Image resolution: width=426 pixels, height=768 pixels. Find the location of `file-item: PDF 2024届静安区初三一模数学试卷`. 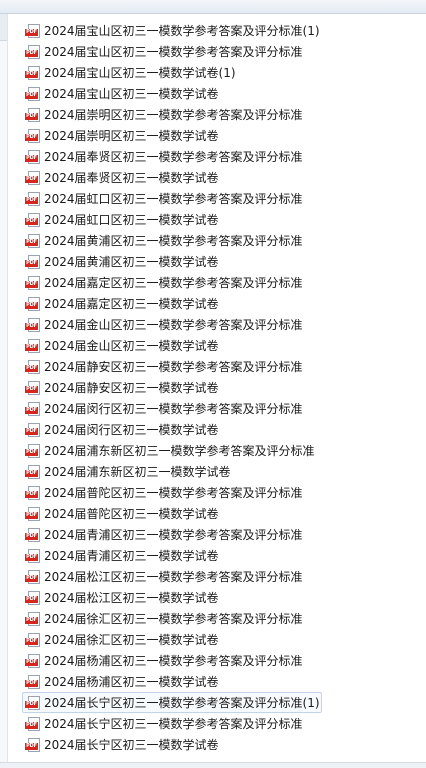

file-item: PDF 2024届静安区初三一模数学试卷 is located at coordinates (172, 387).